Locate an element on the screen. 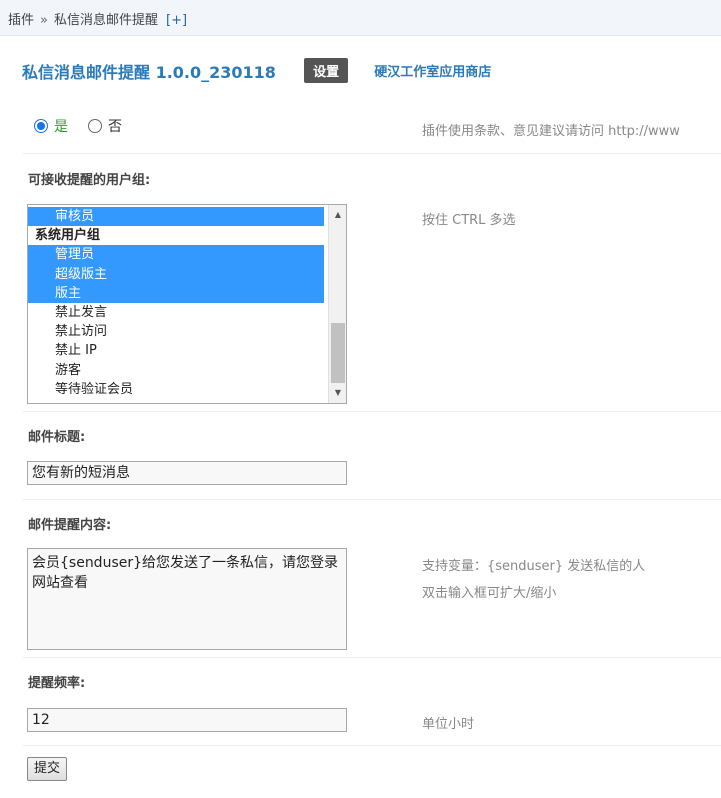 The width and height of the screenshot is (721, 798). content-hint-resize: 双击输入框可扩大/缩小 is located at coordinates (489, 593).